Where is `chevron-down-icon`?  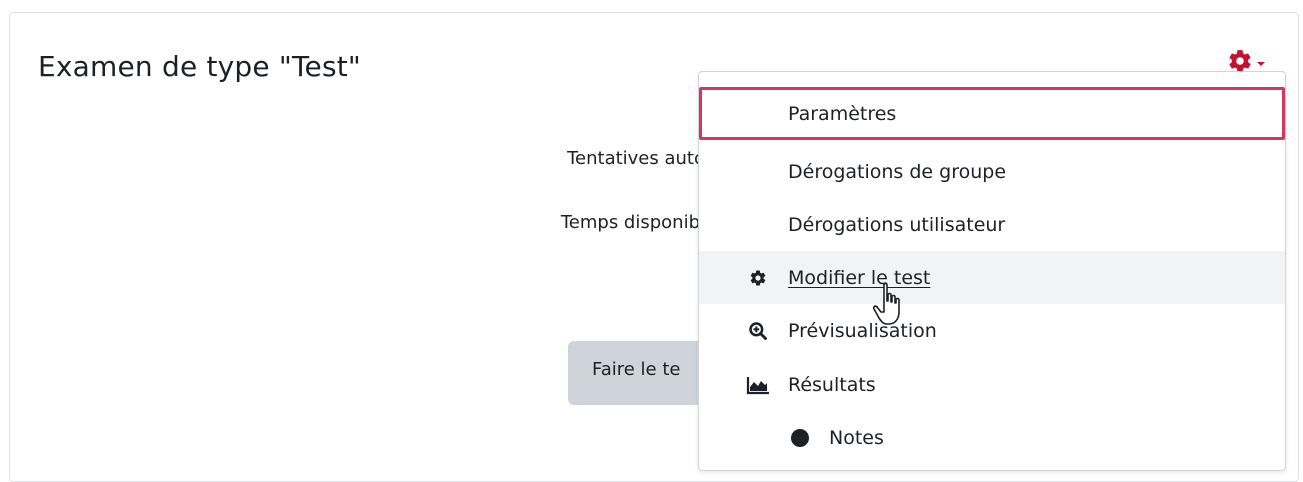 chevron-down-icon is located at coordinates (1261, 64).